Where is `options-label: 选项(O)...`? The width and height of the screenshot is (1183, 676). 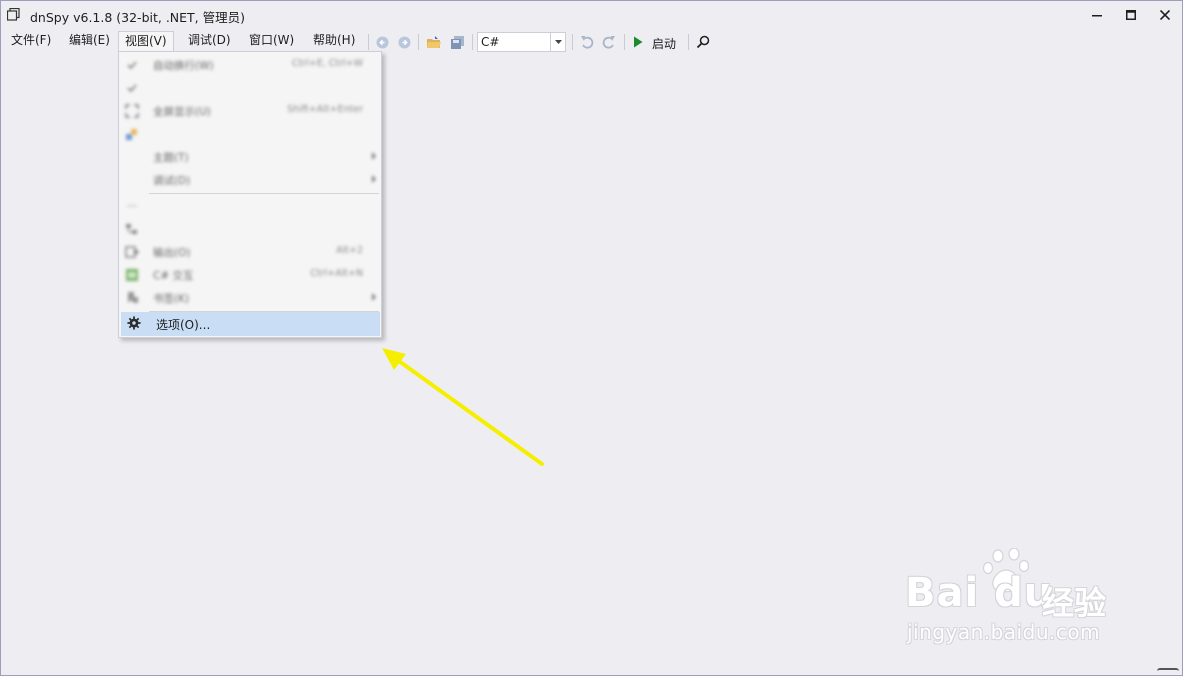
options-label: 选项(O)... is located at coordinates (183, 325).